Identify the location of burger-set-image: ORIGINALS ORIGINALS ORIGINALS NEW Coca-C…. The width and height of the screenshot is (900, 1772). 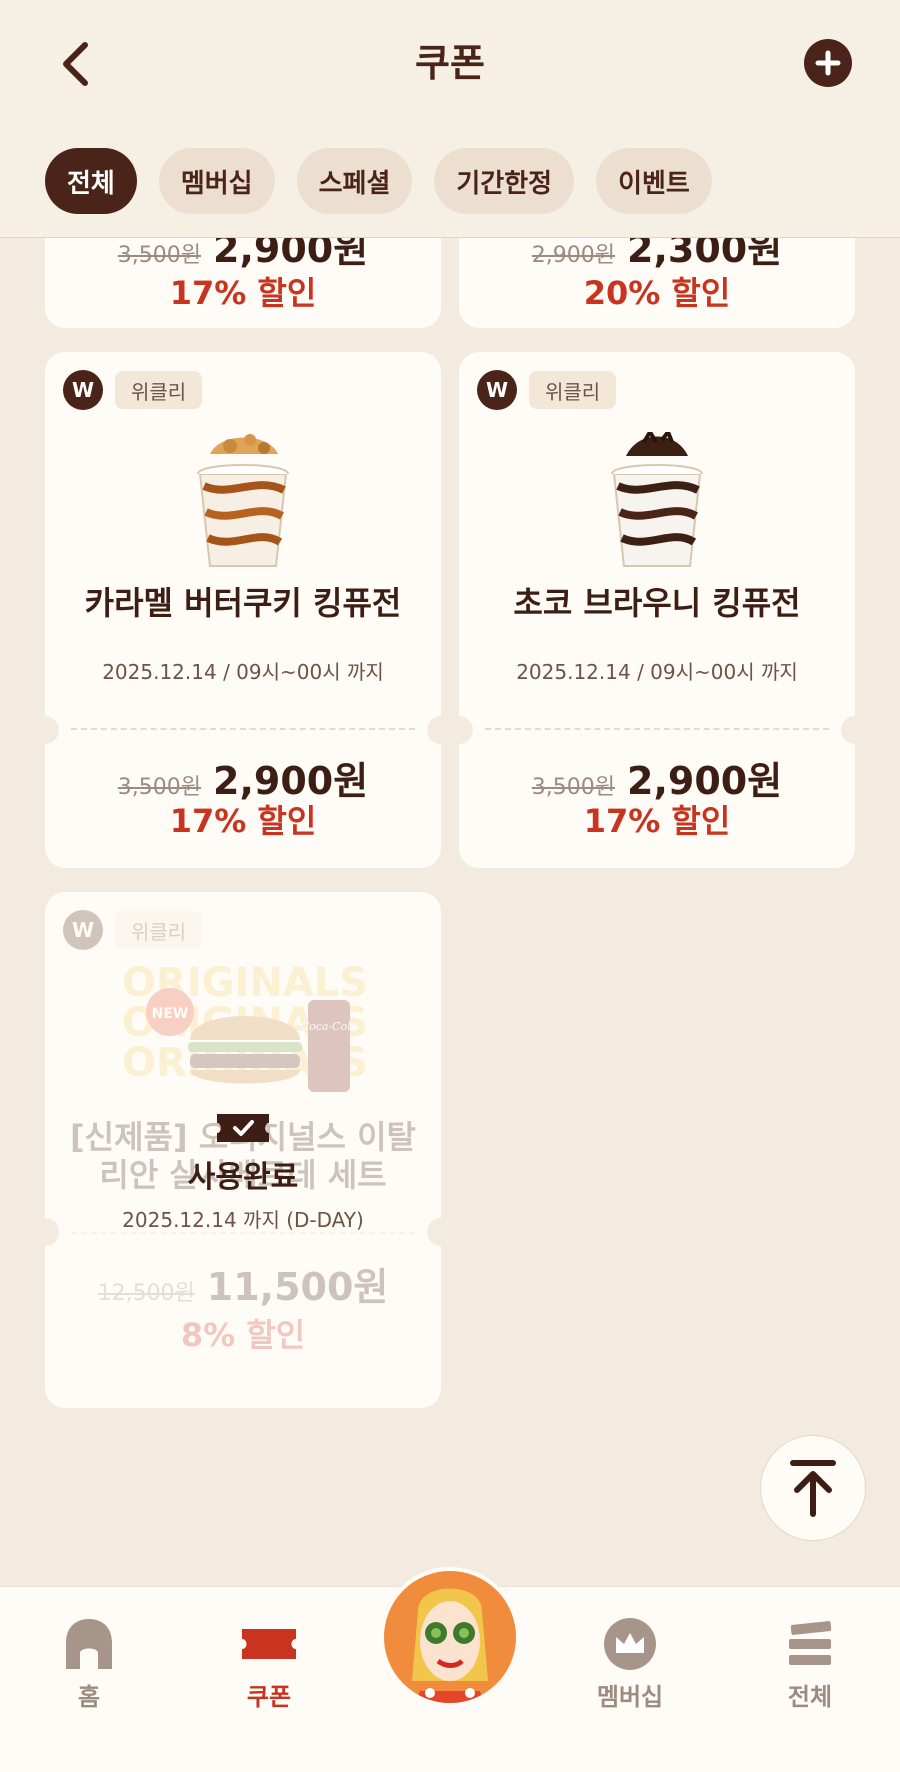
(245, 1026).